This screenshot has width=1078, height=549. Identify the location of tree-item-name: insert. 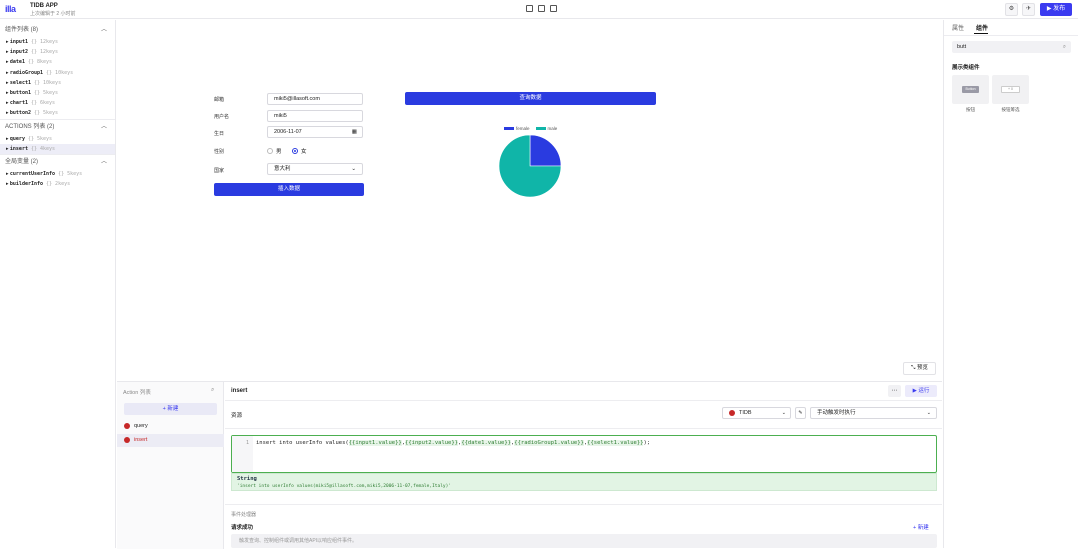
(18, 148).